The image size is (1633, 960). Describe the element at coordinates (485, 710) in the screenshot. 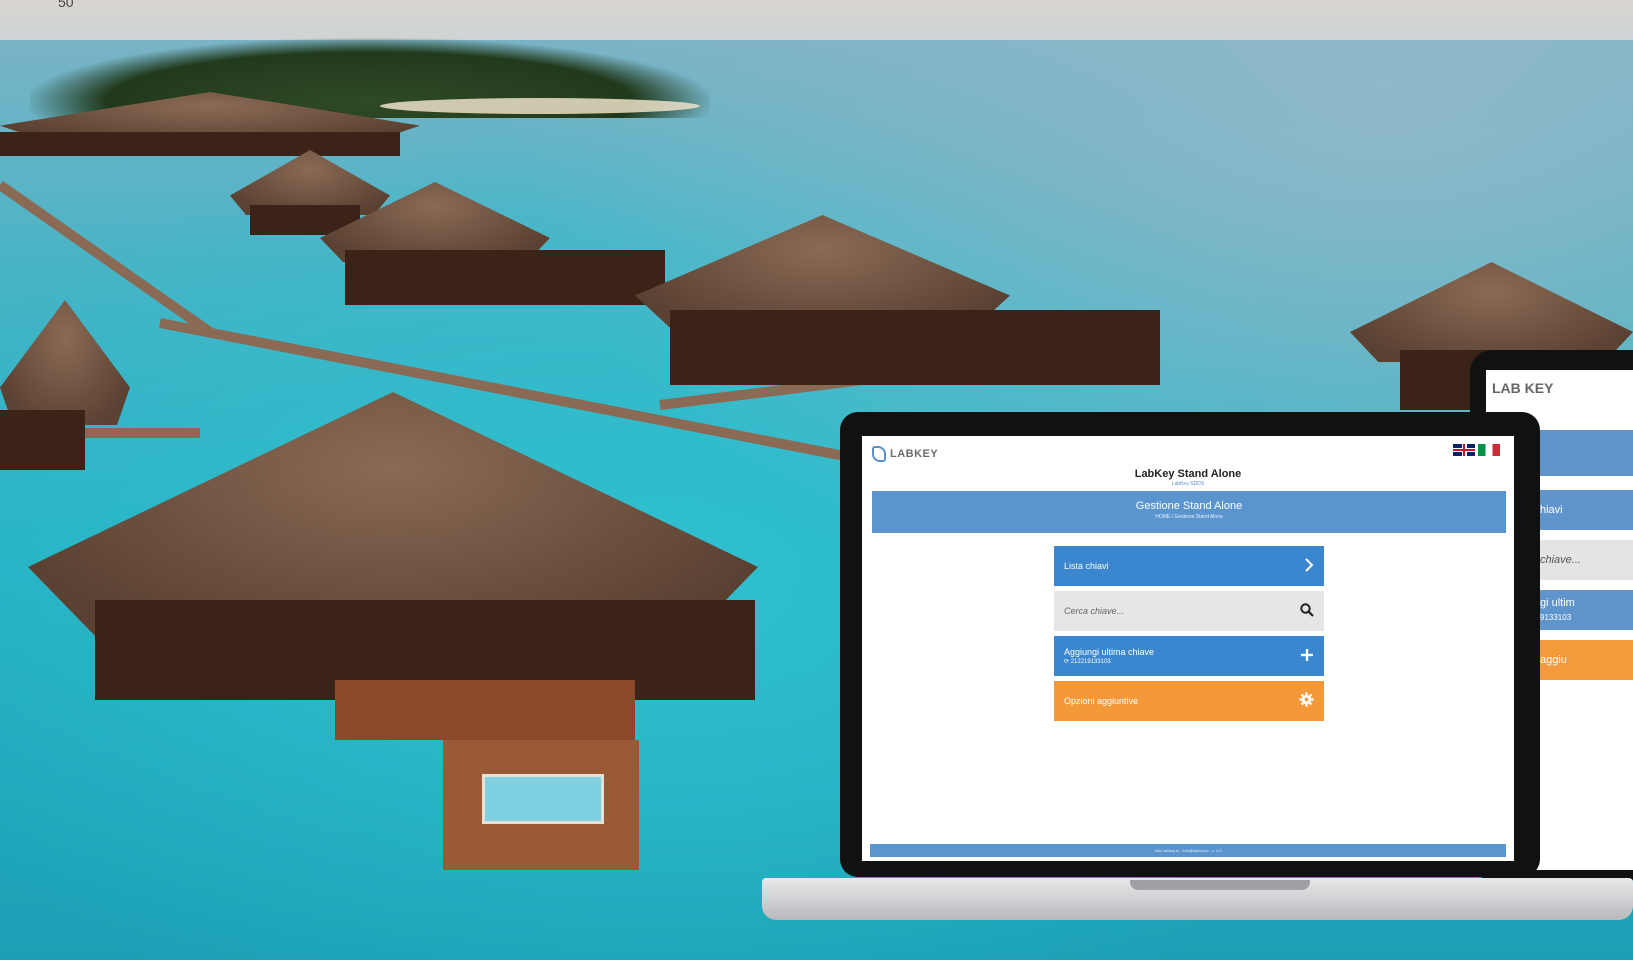

I see `deck` at that location.